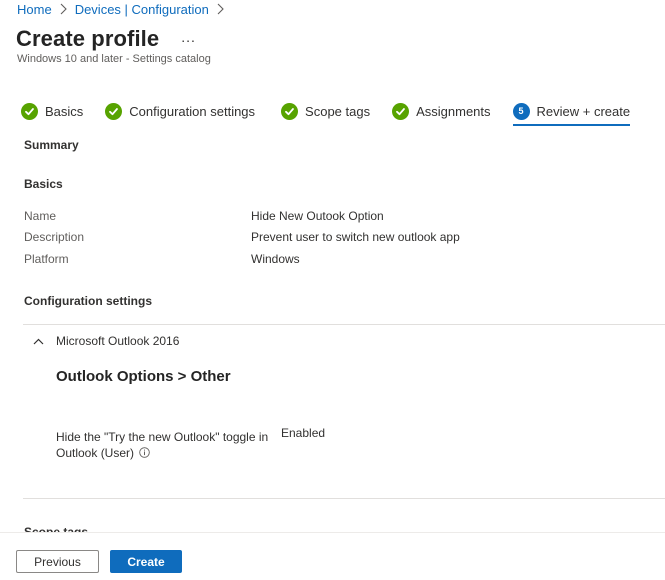 This screenshot has width=665, height=580. I want to click on setting-value: Enabled, so click(303, 433).